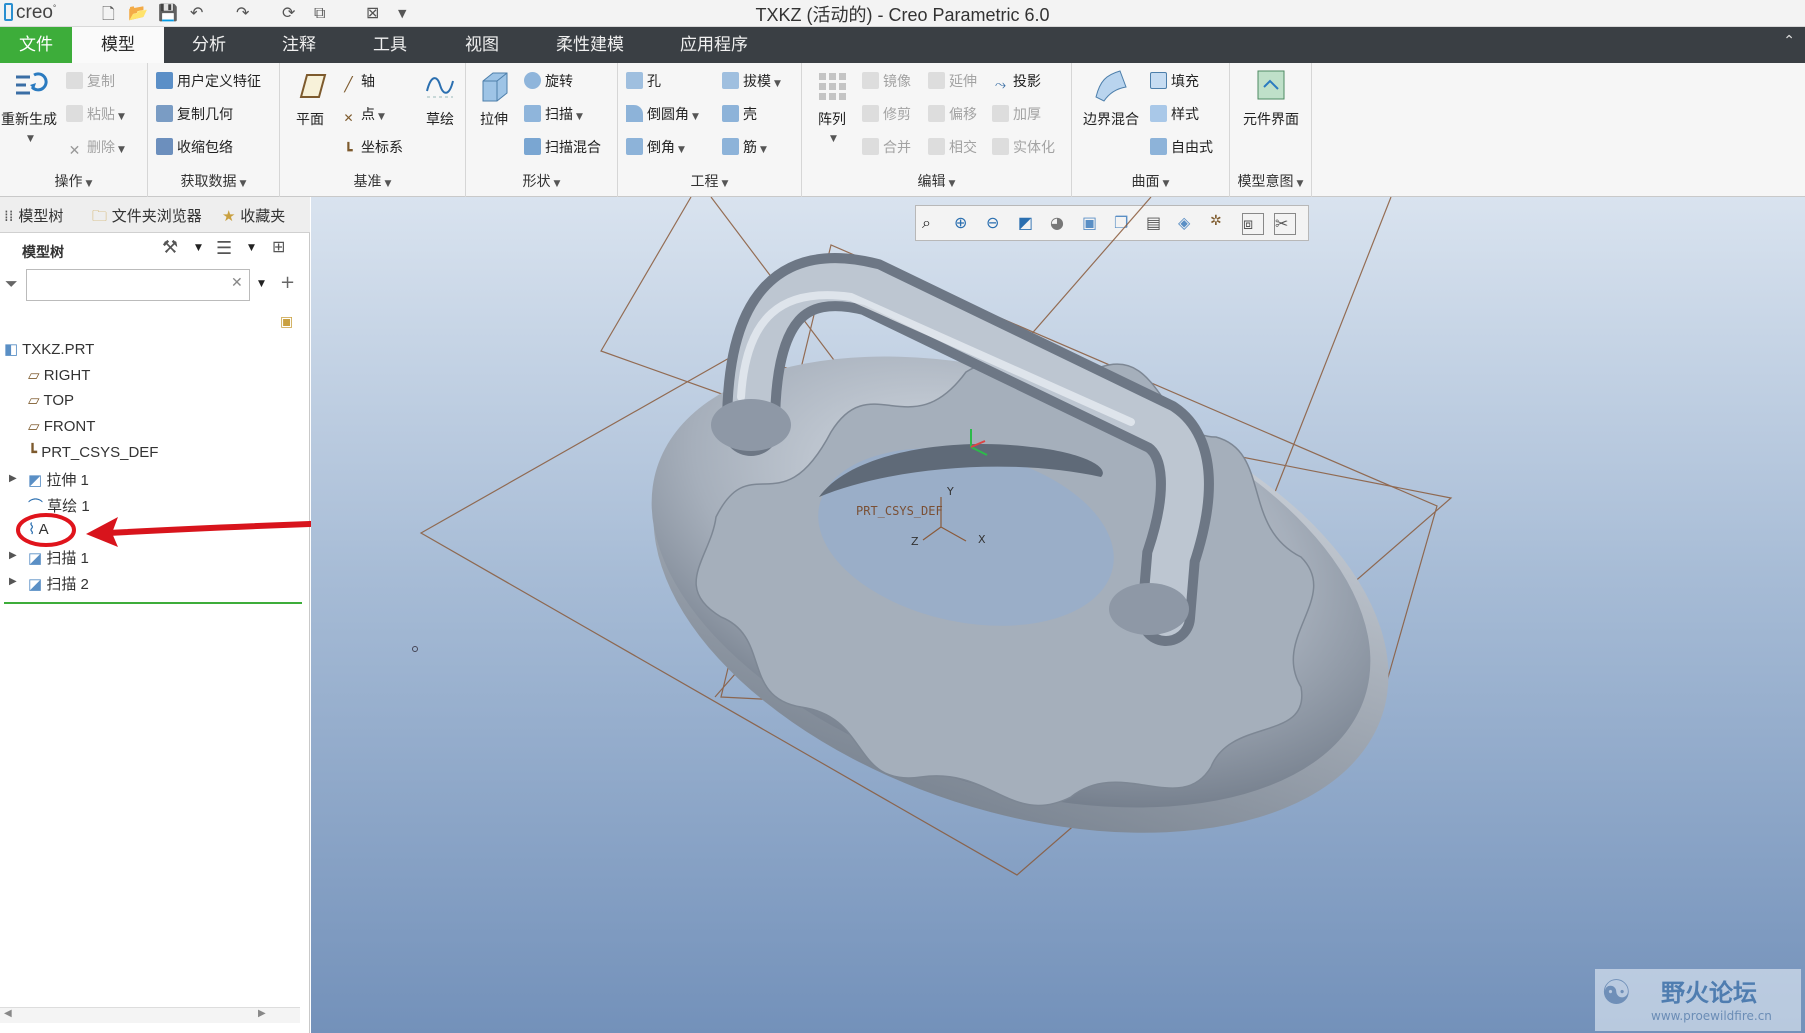  I want to click on revolve-button: 旋转, so click(548, 81).